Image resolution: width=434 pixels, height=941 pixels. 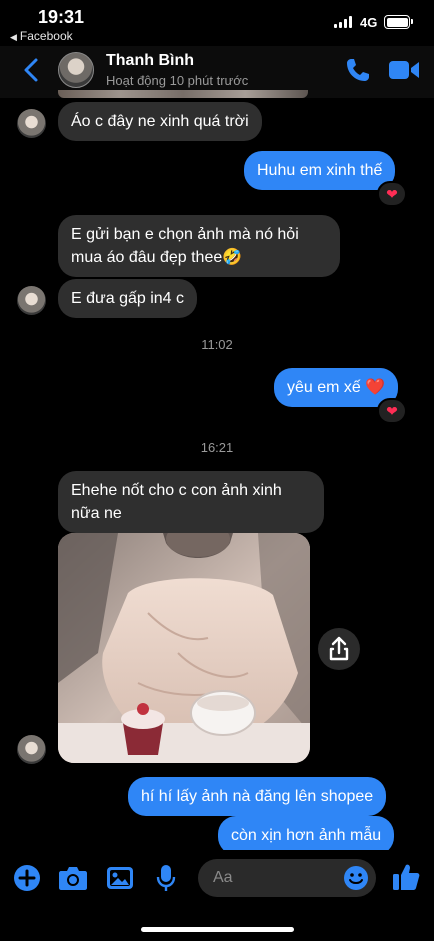 I want to click on back-triangle-icon: ◀, so click(x=13, y=37).